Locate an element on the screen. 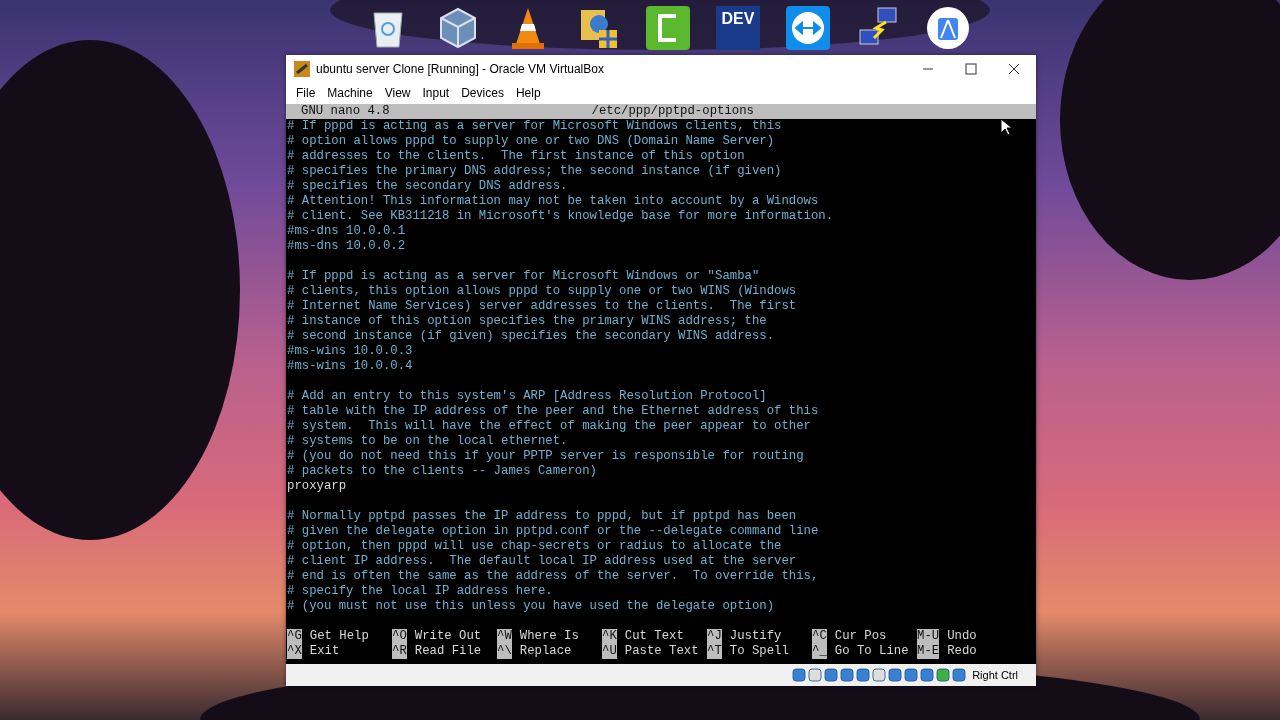  shortcut-key: M-U is located at coordinates (928, 636).